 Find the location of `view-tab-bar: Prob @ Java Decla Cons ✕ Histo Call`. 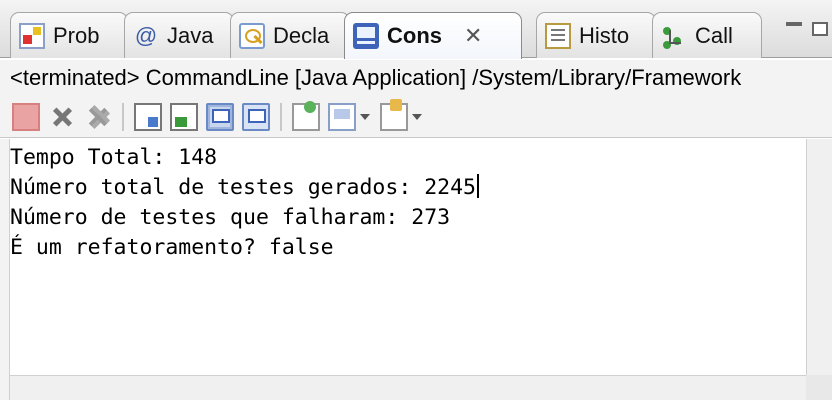

view-tab-bar: Prob @ Java Decla Cons ✕ Histo Call is located at coordinates (416, 29).